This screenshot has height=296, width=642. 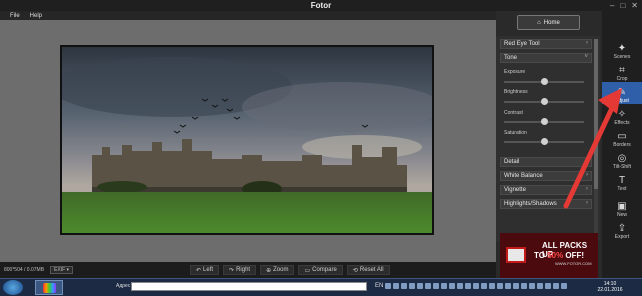 I want to click on menu-file: File, so click(x=15, y=16).